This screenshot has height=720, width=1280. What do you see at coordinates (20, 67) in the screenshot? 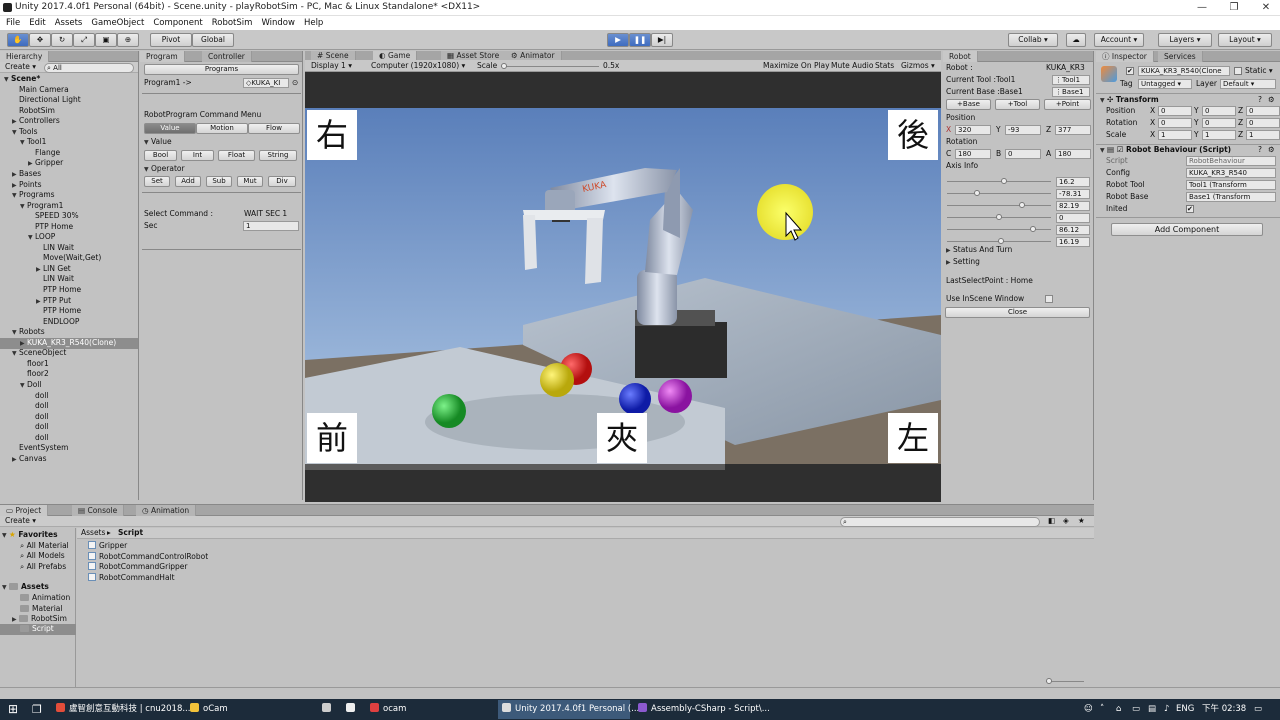
I see `hierarchy-create-button: Create ▾` at bounding box center [20, 67].